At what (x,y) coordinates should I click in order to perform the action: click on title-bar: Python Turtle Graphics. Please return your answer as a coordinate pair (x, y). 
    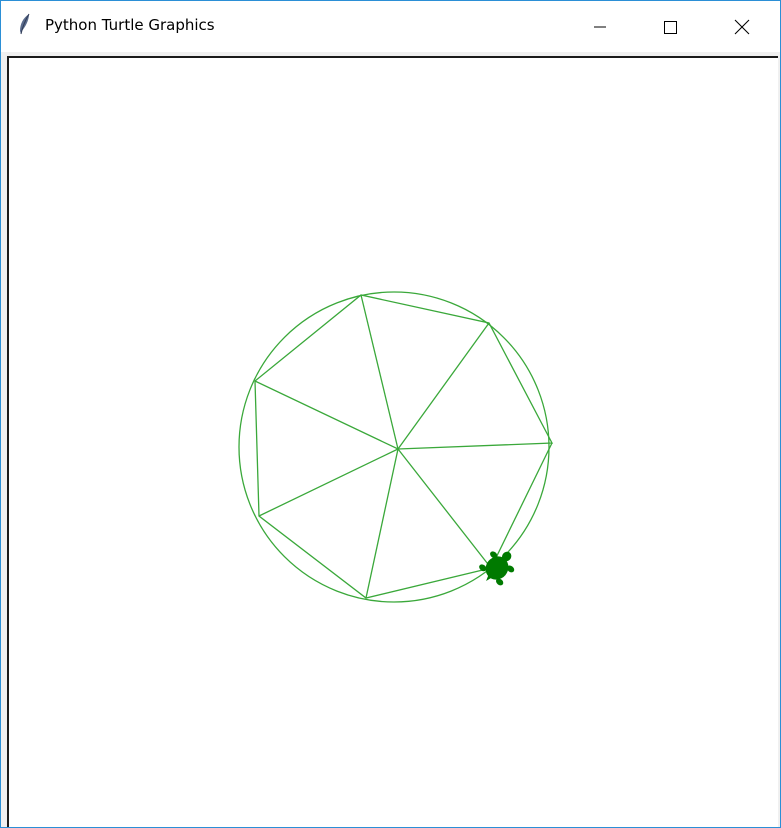
    Looking at the image, I should click on (390, 26).